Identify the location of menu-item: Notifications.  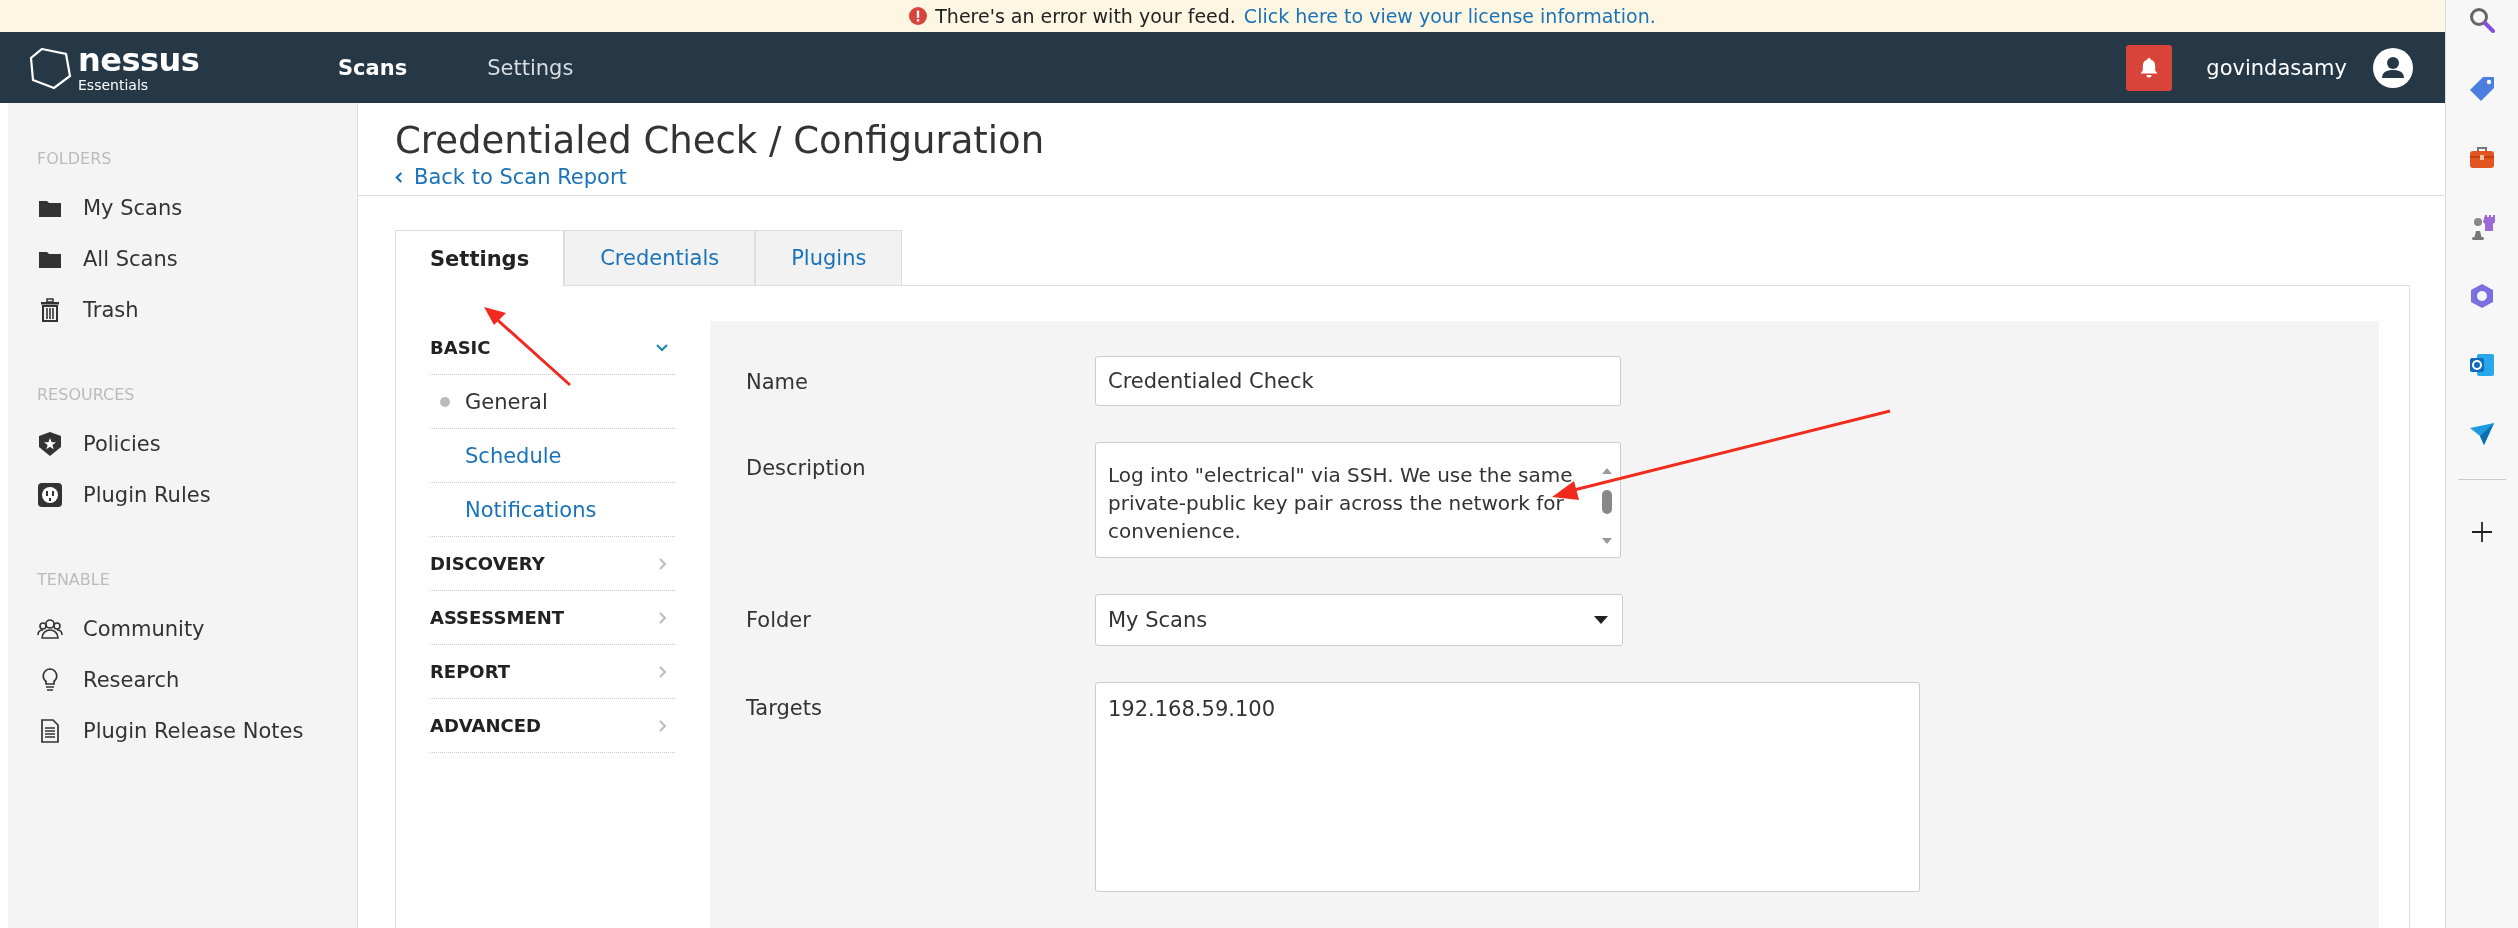
(531, 509).